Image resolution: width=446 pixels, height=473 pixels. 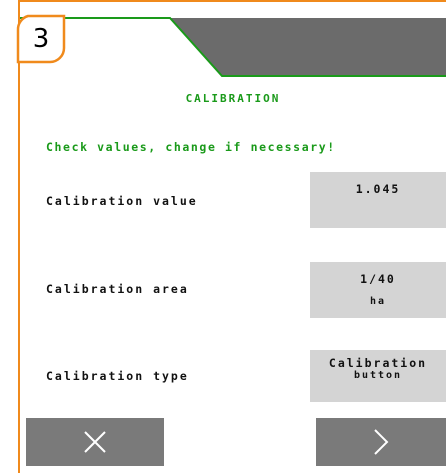 I want to click on cancel-button, so click(x=95, y=442).